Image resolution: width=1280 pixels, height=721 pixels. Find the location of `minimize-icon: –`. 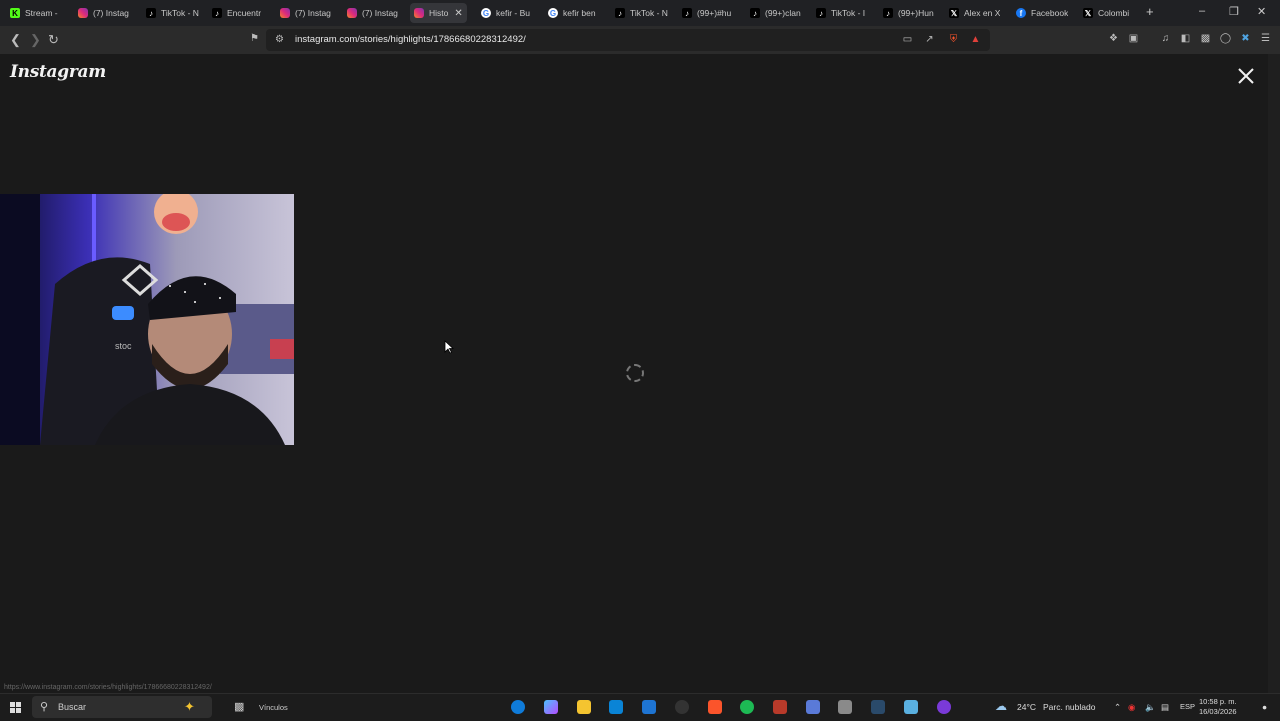

minimize-icon: – is located at coordinates (1202, 11).